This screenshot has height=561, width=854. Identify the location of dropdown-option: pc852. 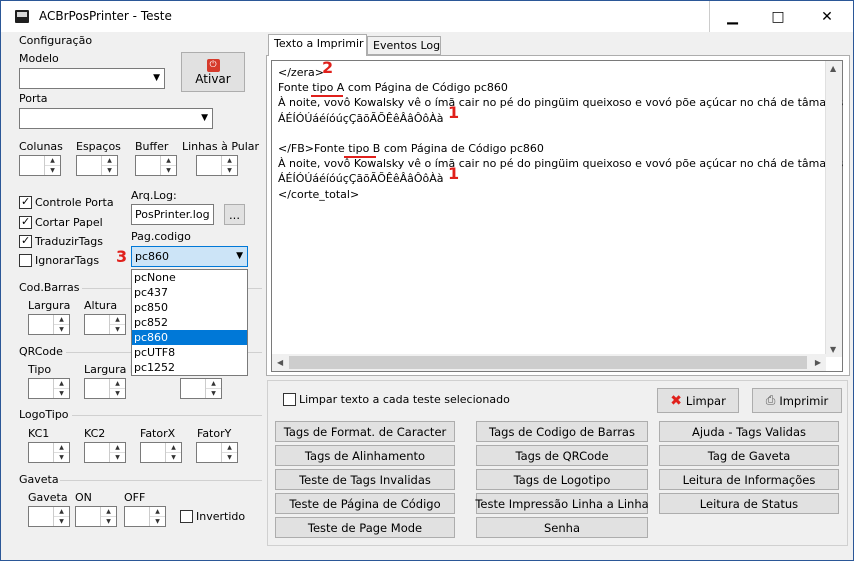
(189, 322).